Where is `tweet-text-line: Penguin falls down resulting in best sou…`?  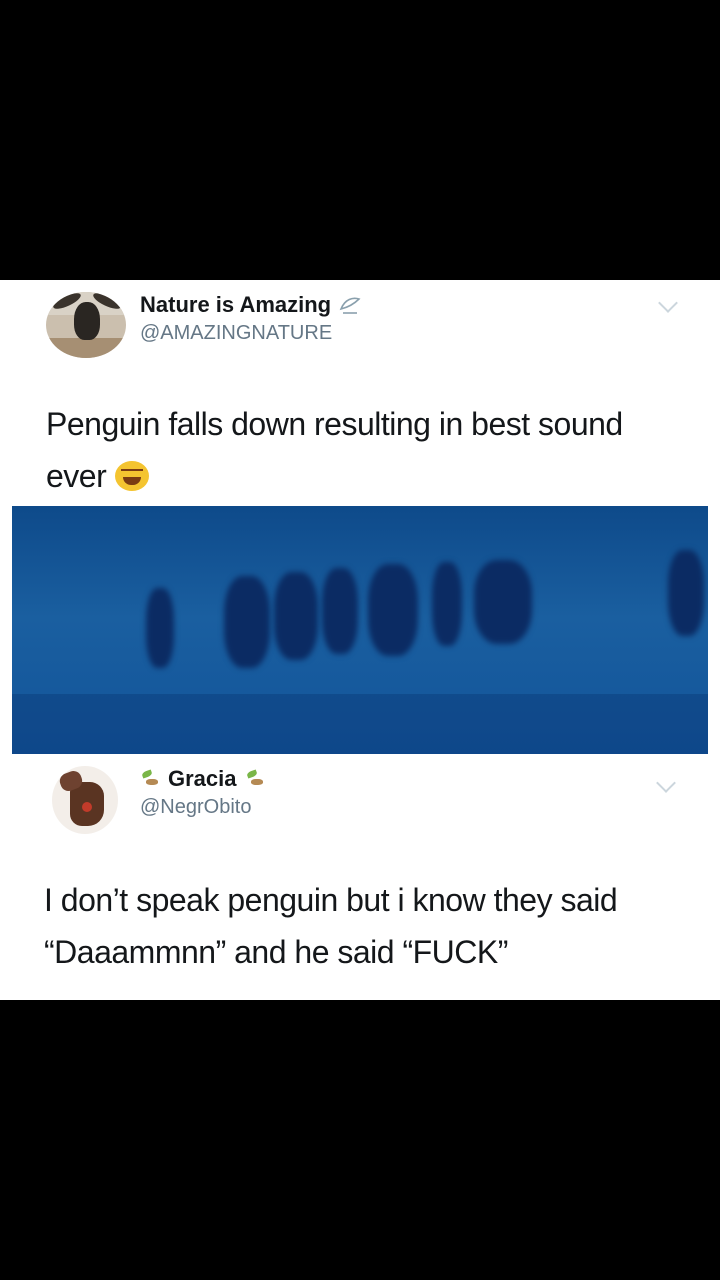 tweet-text-line: Penguin falls down resulting in best sou… is located at coordinates (334, 424).